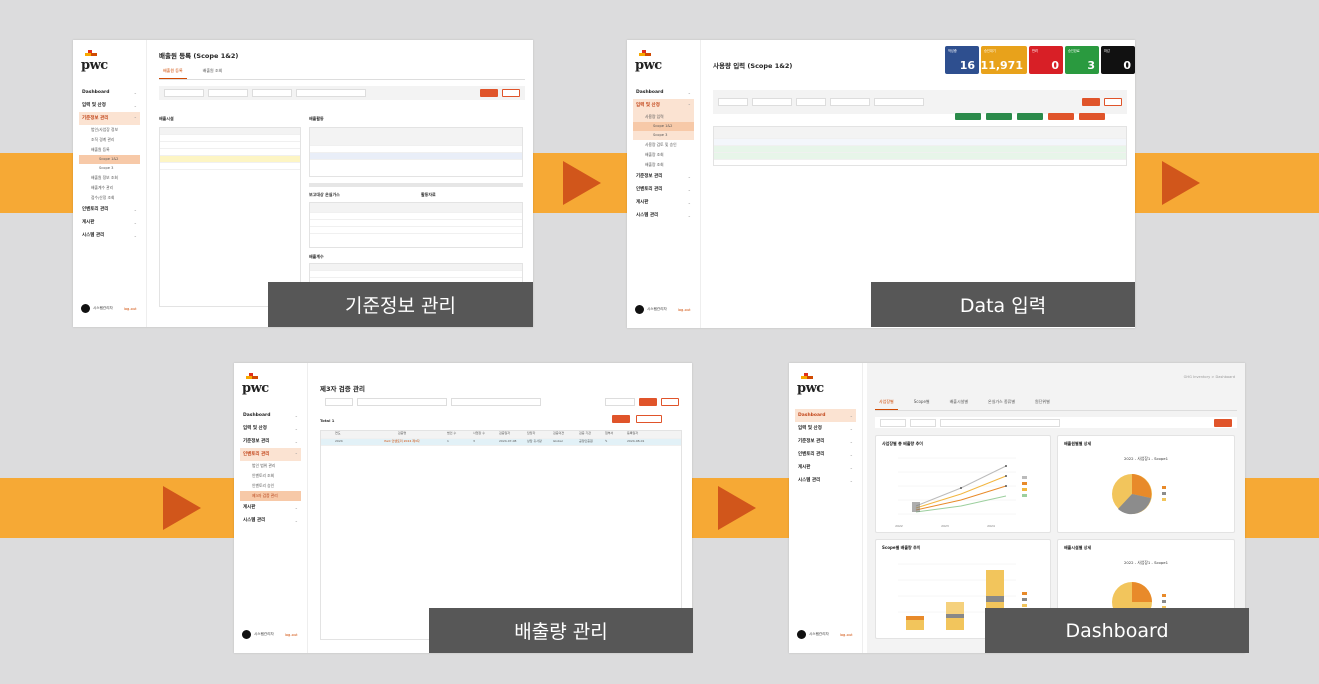  Describe the element at coordinates (173, 72) in the screenshot. I see `tab-register: 배출원 등록` at that location.